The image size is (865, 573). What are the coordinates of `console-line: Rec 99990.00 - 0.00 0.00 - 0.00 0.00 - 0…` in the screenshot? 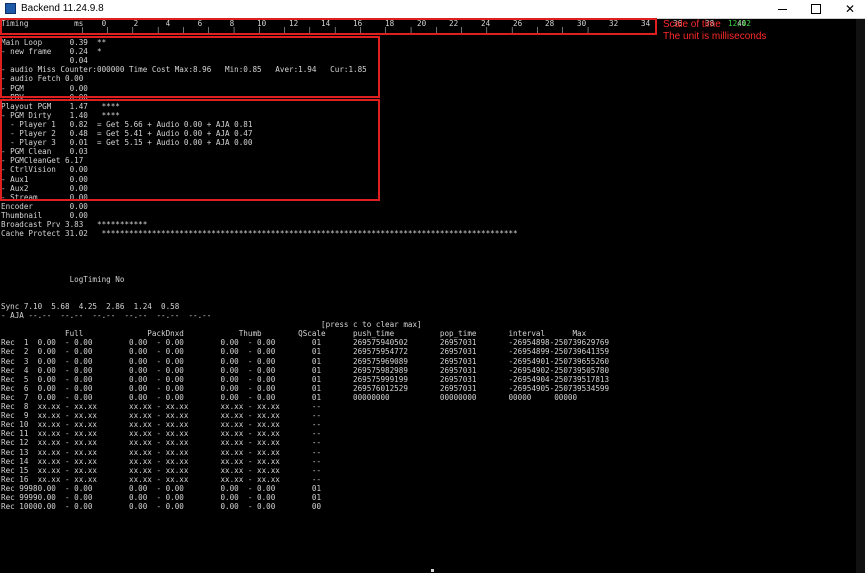 It's located at (161, 497).